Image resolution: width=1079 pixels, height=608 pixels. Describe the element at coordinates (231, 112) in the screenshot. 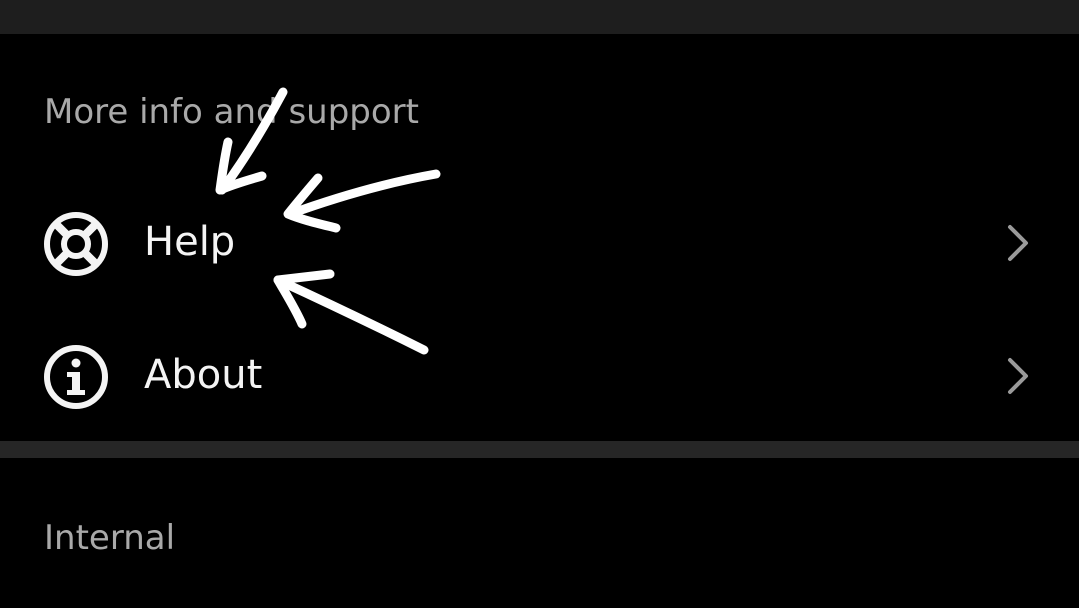

I see `section-header-more-info: More info and support` at that location.